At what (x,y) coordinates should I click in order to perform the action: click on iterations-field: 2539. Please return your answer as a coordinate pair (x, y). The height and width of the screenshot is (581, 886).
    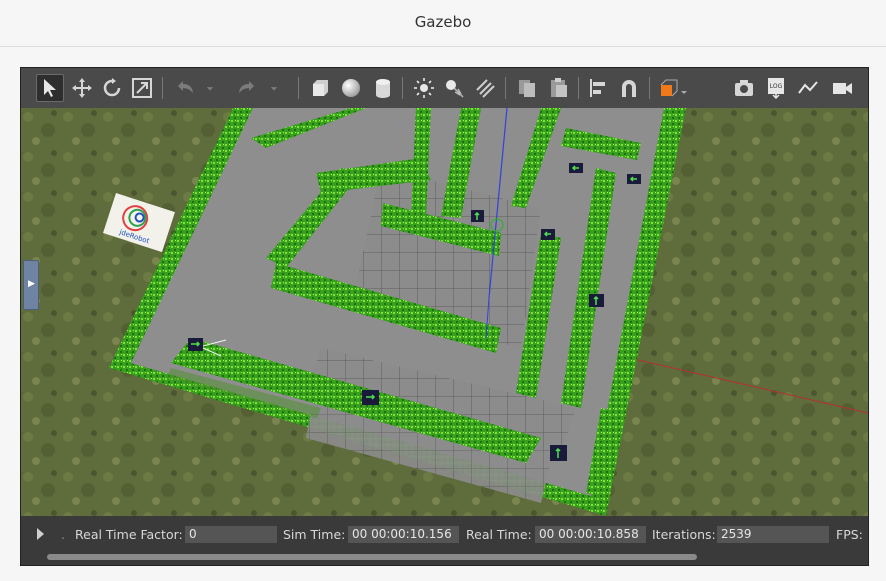
    Looking at the image, I should click on (773, 534).